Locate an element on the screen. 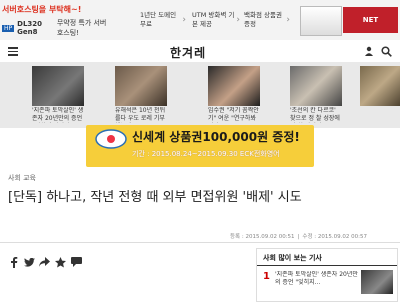  comment-icon is located at coordinates (76, 262).